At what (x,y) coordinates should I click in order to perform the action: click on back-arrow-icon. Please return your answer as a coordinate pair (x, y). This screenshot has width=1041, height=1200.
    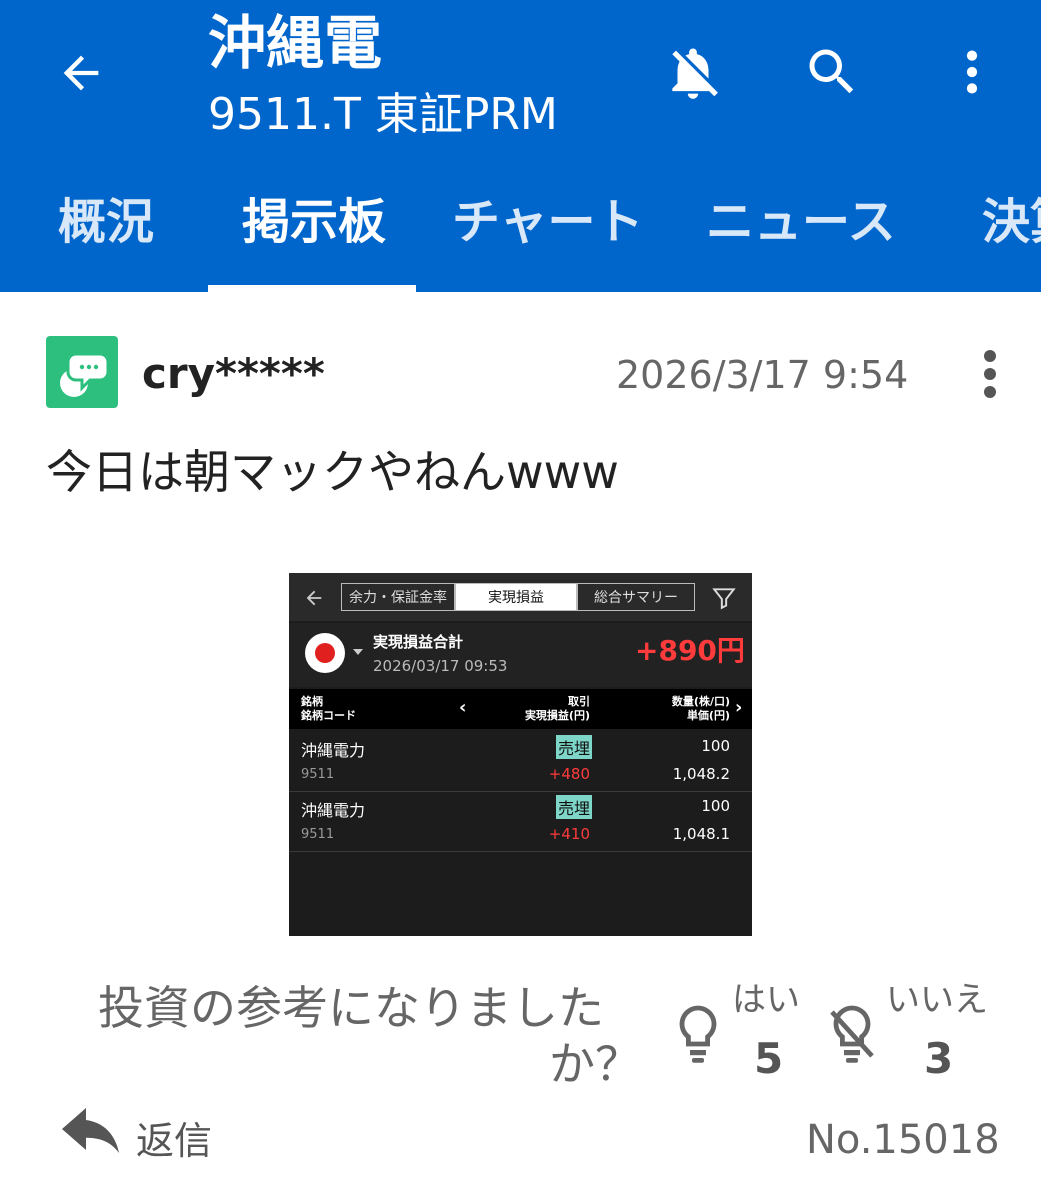
    Looking at the image, I should click on (81, 73).